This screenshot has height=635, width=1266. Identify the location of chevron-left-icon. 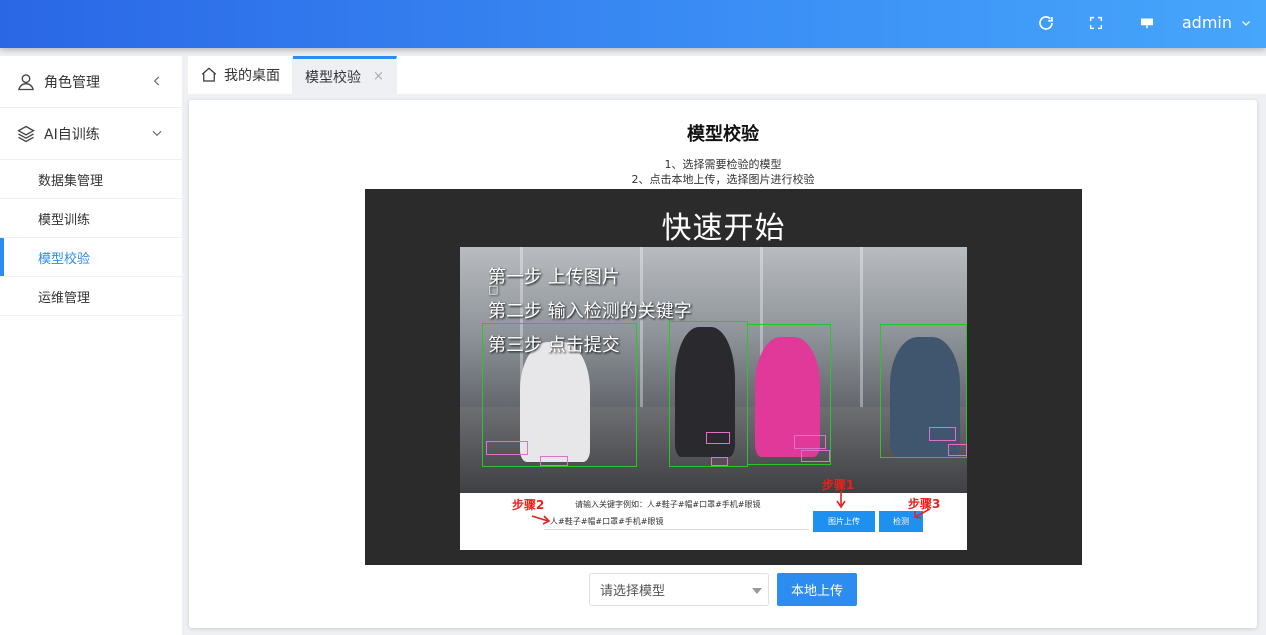
(156, 81).